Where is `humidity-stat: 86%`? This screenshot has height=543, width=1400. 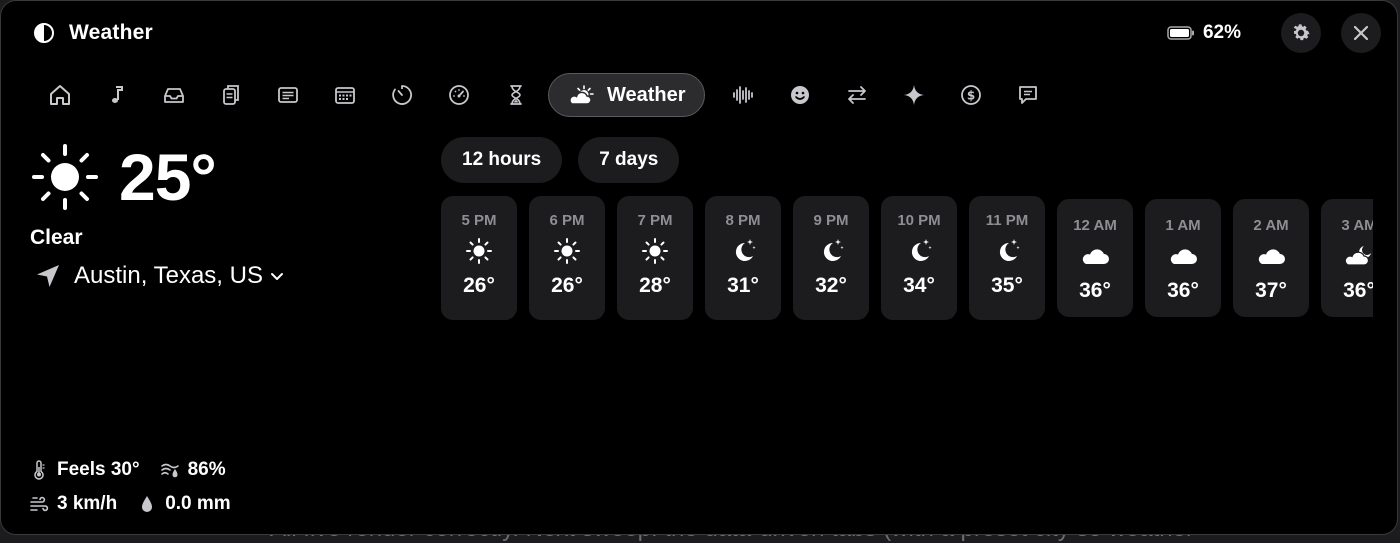 humidity-stat: 86% is located at coordinates (193, 470).